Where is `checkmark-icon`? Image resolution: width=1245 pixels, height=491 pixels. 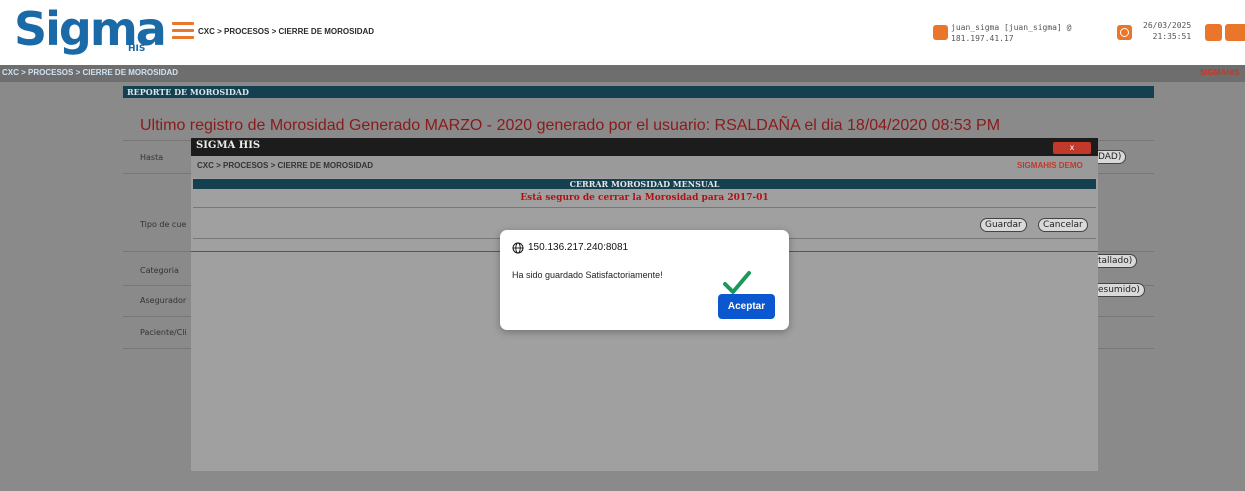 checkmark-icon is located at coordinates (737, 282).